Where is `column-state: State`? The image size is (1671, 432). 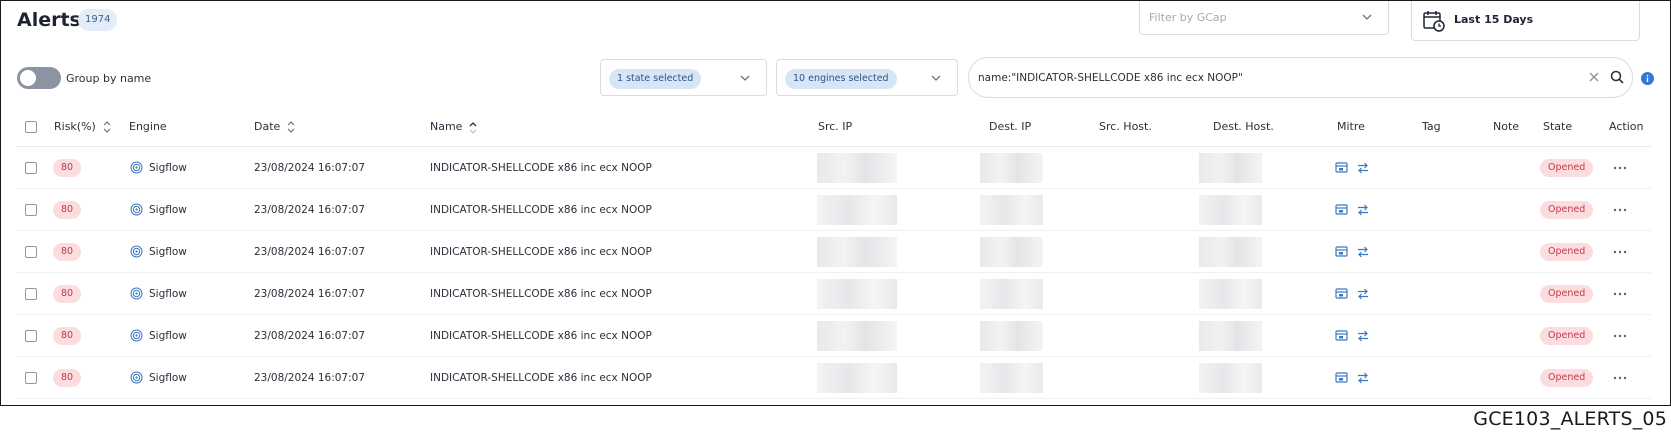 column-state: State is located at coordinates (1558, 126).